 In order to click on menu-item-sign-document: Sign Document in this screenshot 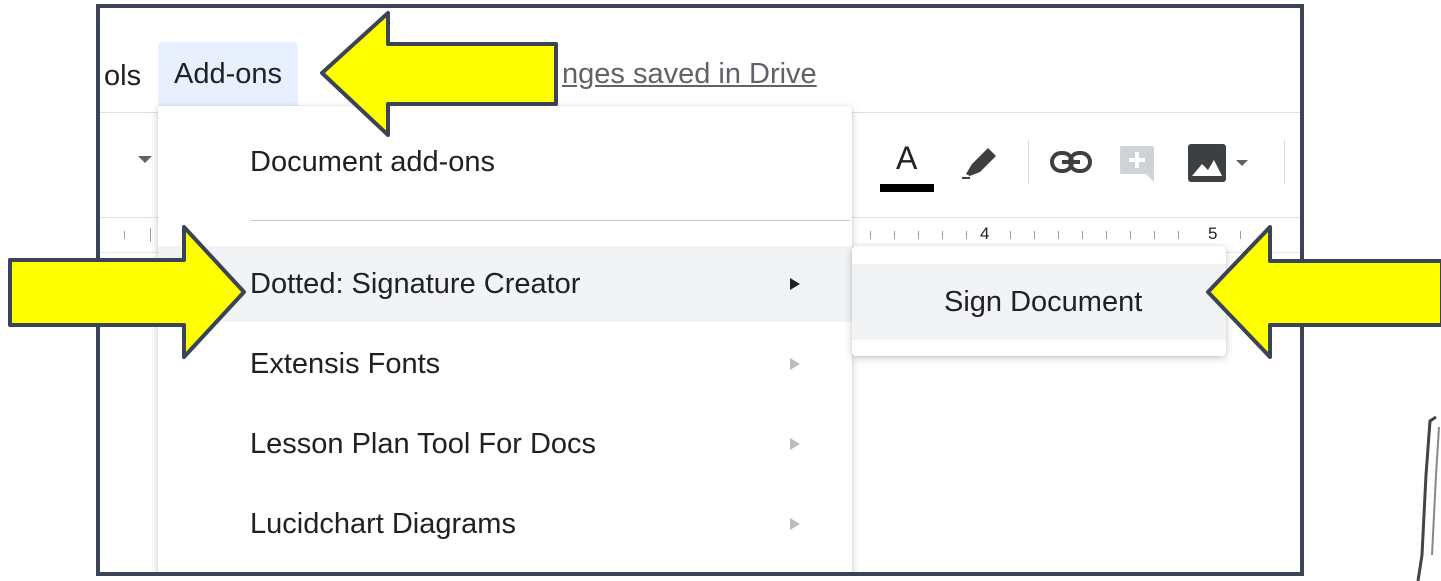, I will do `click(1039, 302)`.